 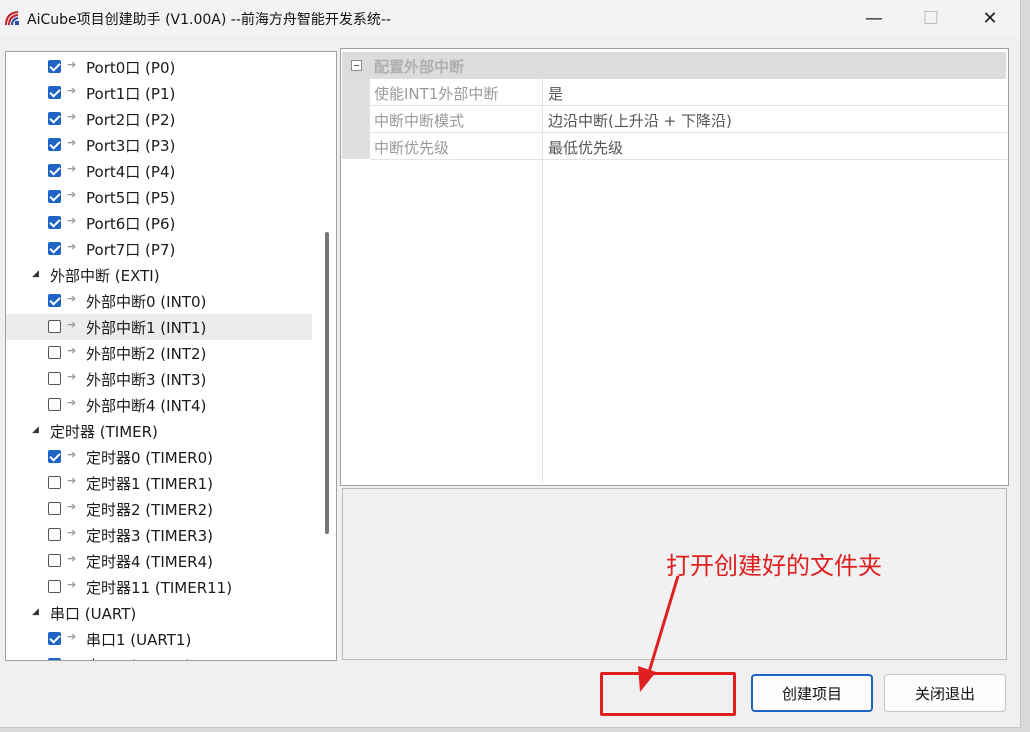 What do you see at coordinates (149, 458) in the screenshot?
I see `tree-item-label: 定时器0 (TIMER0)` at bounding box center [149, 458].